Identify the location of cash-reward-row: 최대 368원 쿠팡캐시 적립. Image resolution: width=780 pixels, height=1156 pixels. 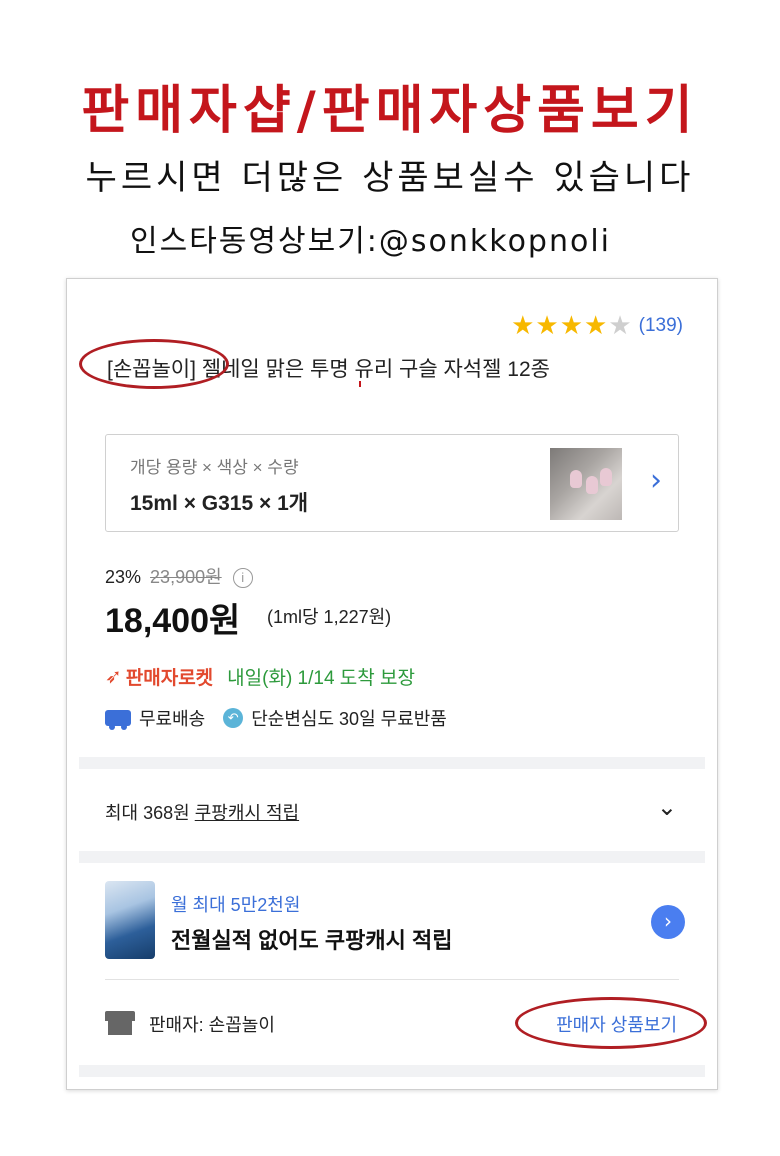
(202, 812).